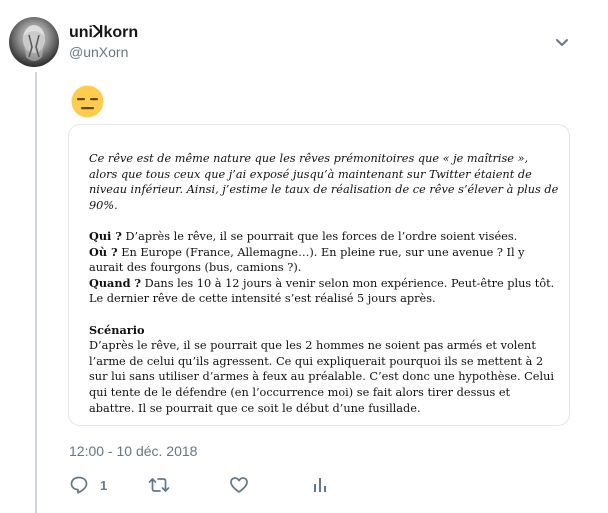 Image resolution: width=608 pixels, height=513 pixels. I want to click on retweet-icon, so click(159, 485).